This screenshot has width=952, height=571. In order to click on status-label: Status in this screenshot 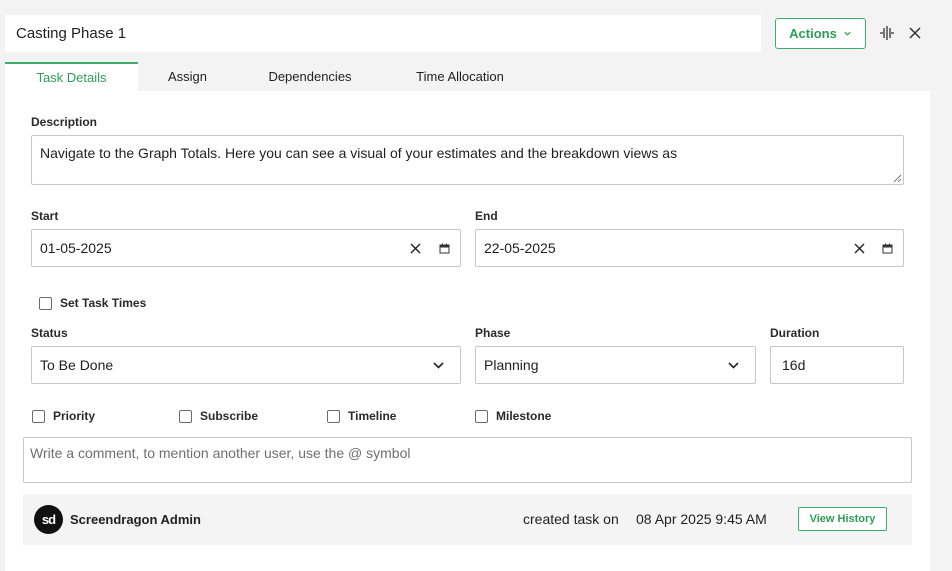, I will do `click(49, 333)`.